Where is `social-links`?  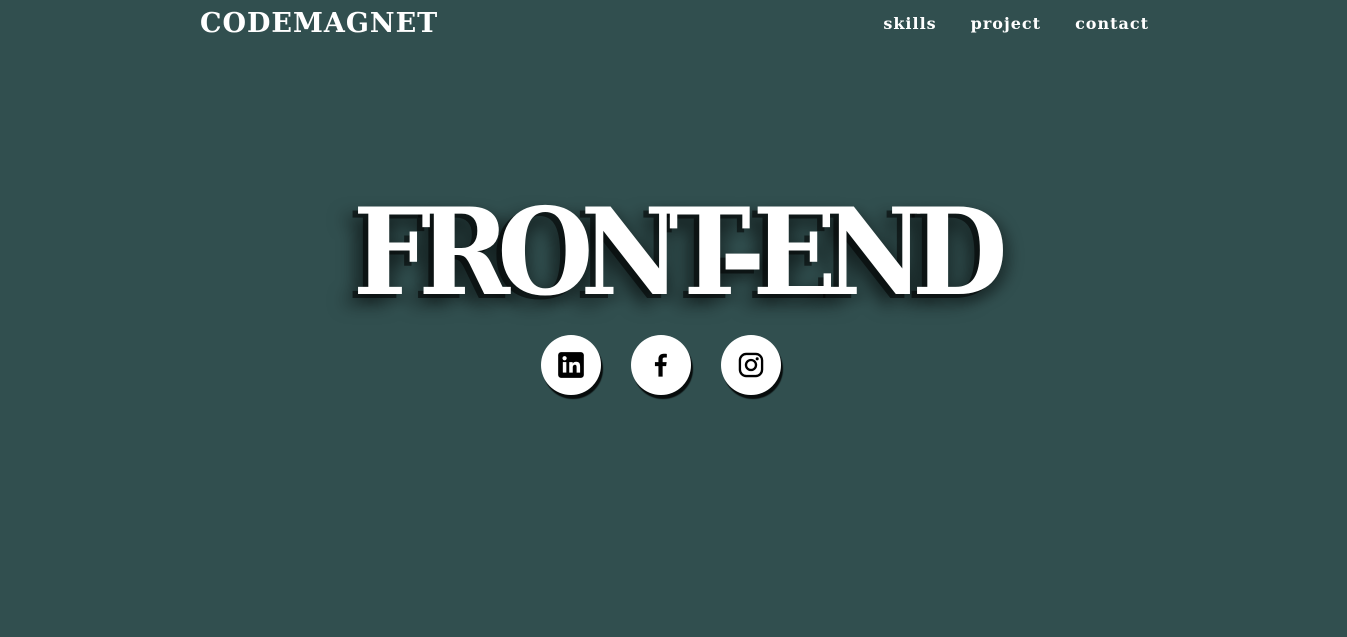
social-links is located at coordinates (661, 365).